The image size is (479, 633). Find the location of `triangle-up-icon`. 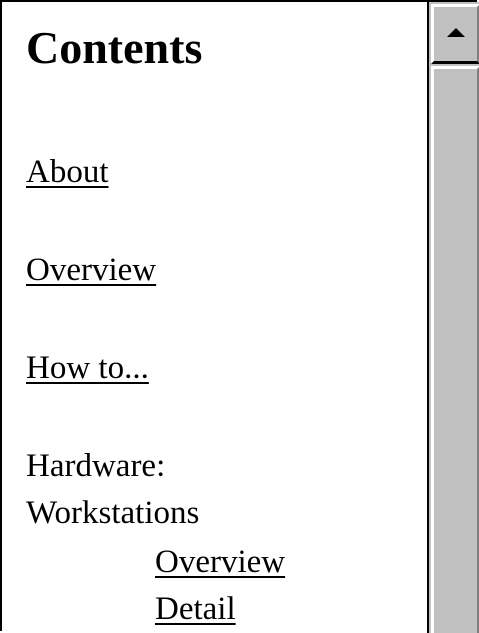

triangle-up-icon is located at coordinates (456, 32).